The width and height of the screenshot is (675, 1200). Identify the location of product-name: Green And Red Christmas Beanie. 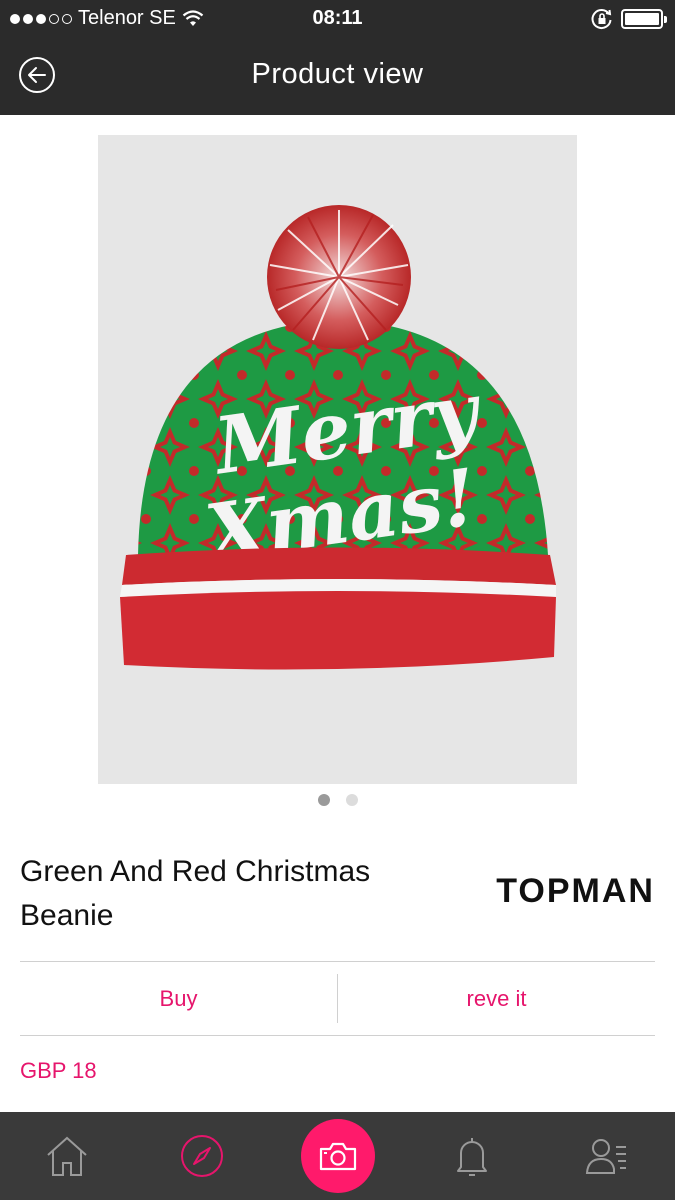
(195, 893).